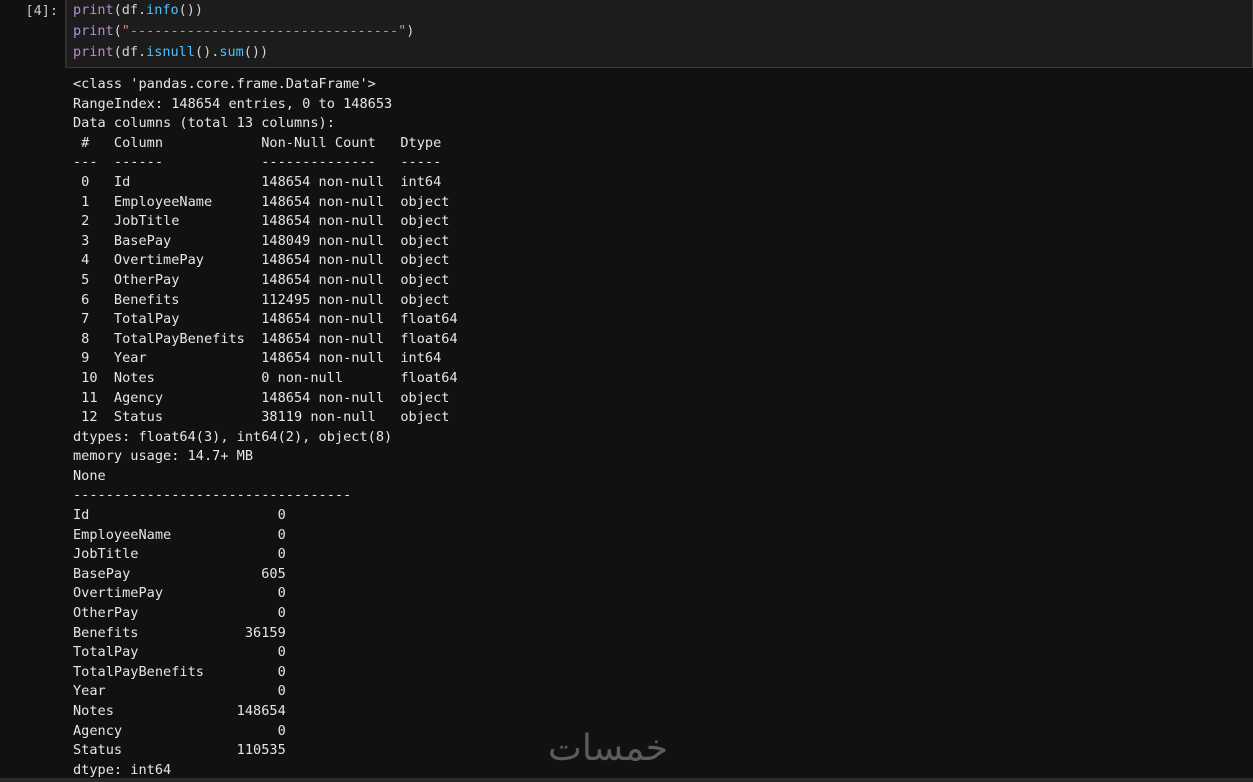 The image size is (1253, 782). Describe the element at coordinates (231, 52) in the screenshot. I see `code-token: sum` at that location.